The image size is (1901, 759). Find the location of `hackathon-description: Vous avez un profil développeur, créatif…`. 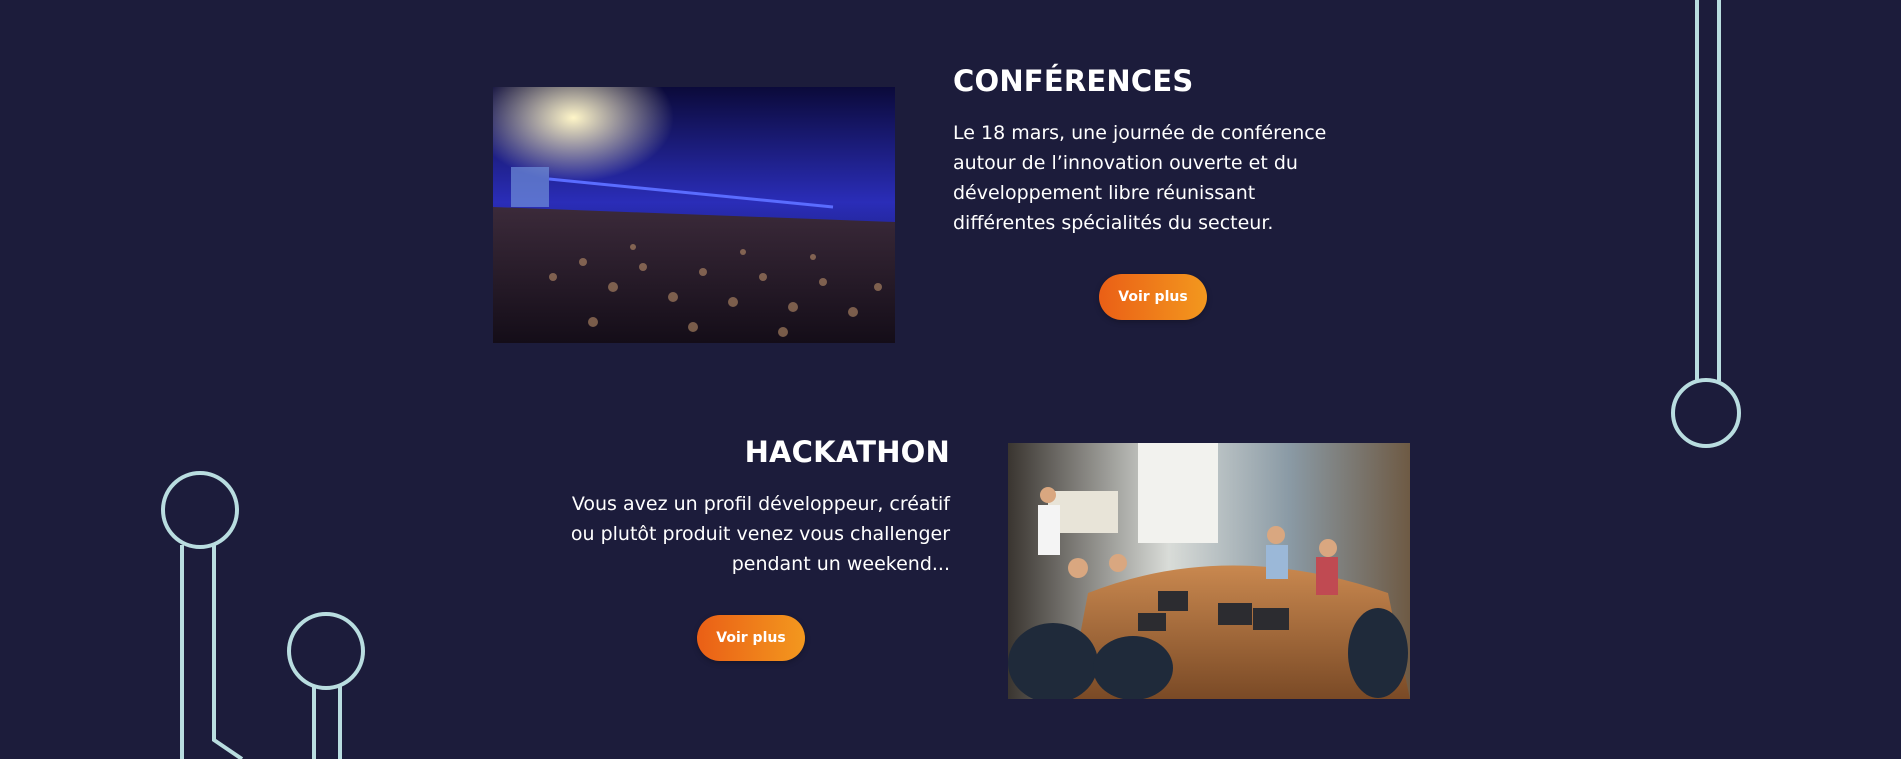

hackathon-description: Vous avez un profil développeur, créatif… is located at coordinates (760, 534).